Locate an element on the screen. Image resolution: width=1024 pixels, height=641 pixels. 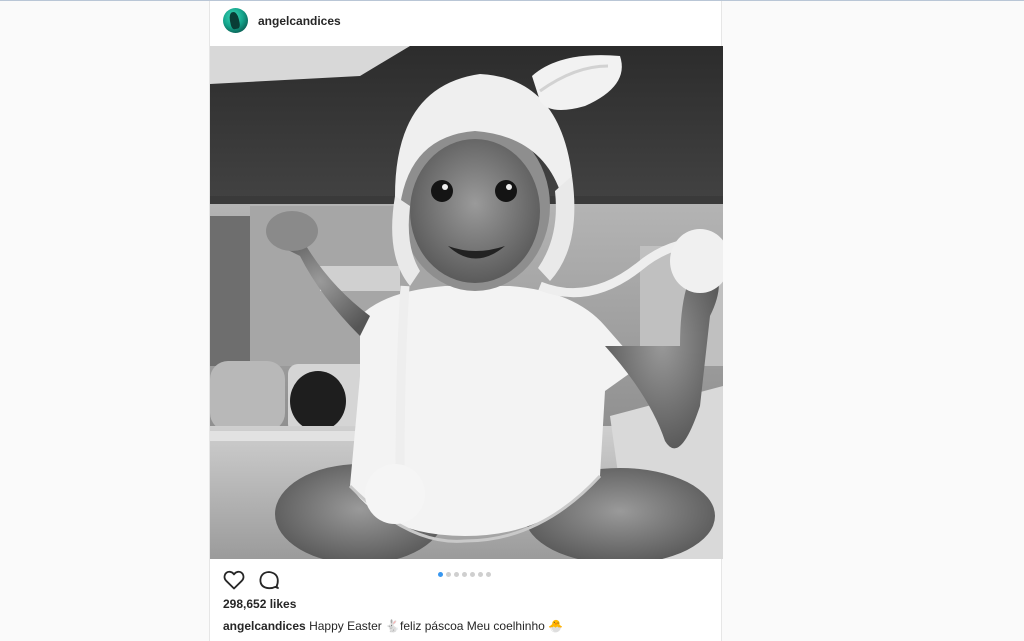
caption-username-link: angelcandices is located at coordinates (264, 626).